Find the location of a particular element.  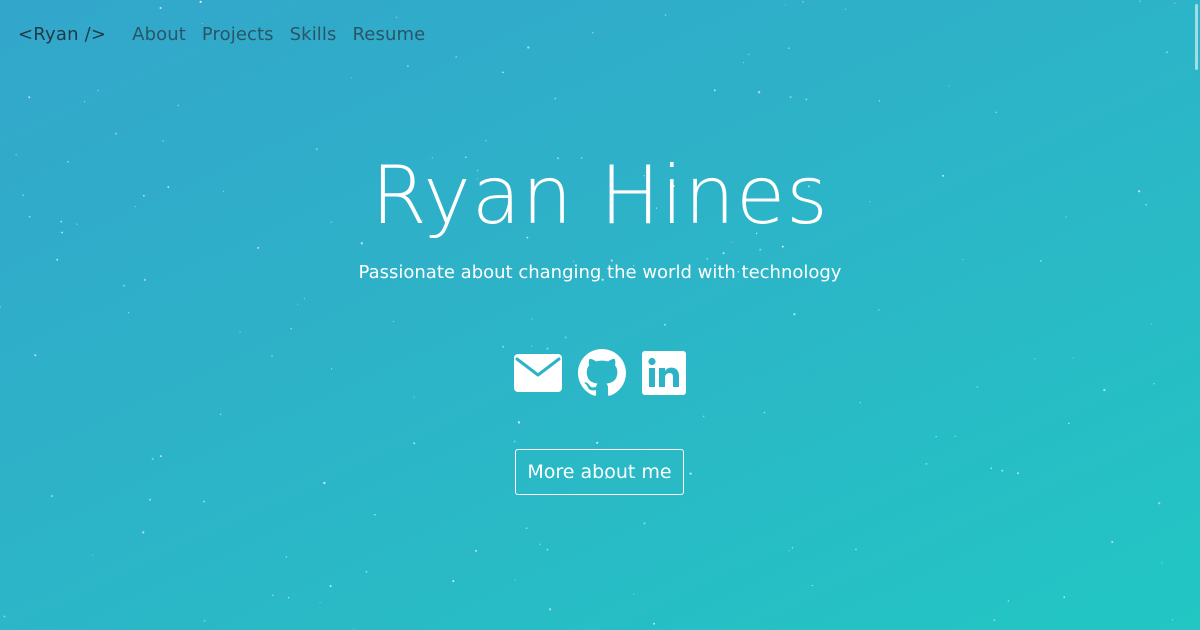

more-about-me-button: More about me is located at coordinates (599, 472).